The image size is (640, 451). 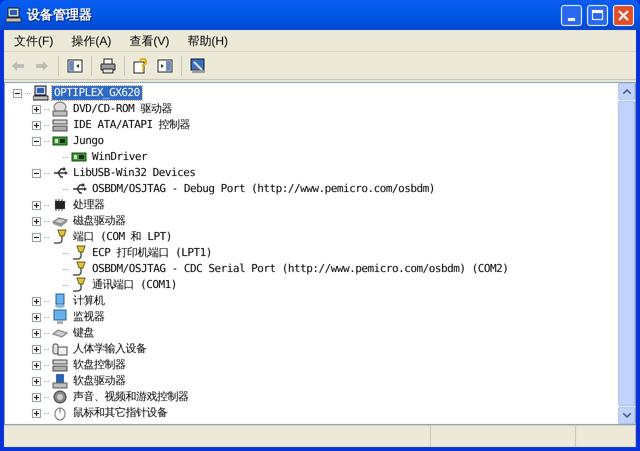 What do you see at coordinates (131, 125) in the screenshot?
I see `tree-item: IDE ATA/ATAPI 控制器` at bounding box center [131, 125].